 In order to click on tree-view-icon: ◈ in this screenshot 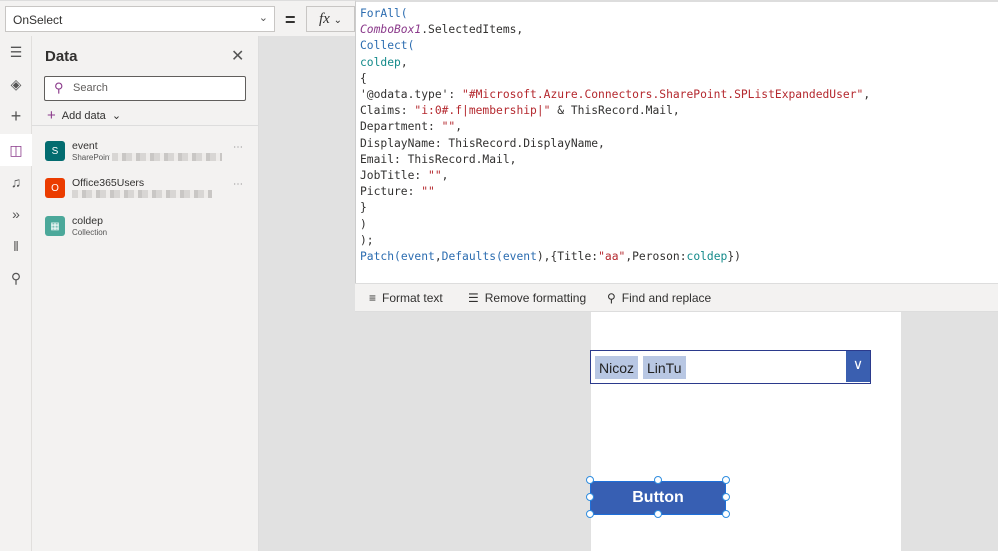, I will do `click(16, 84)`.